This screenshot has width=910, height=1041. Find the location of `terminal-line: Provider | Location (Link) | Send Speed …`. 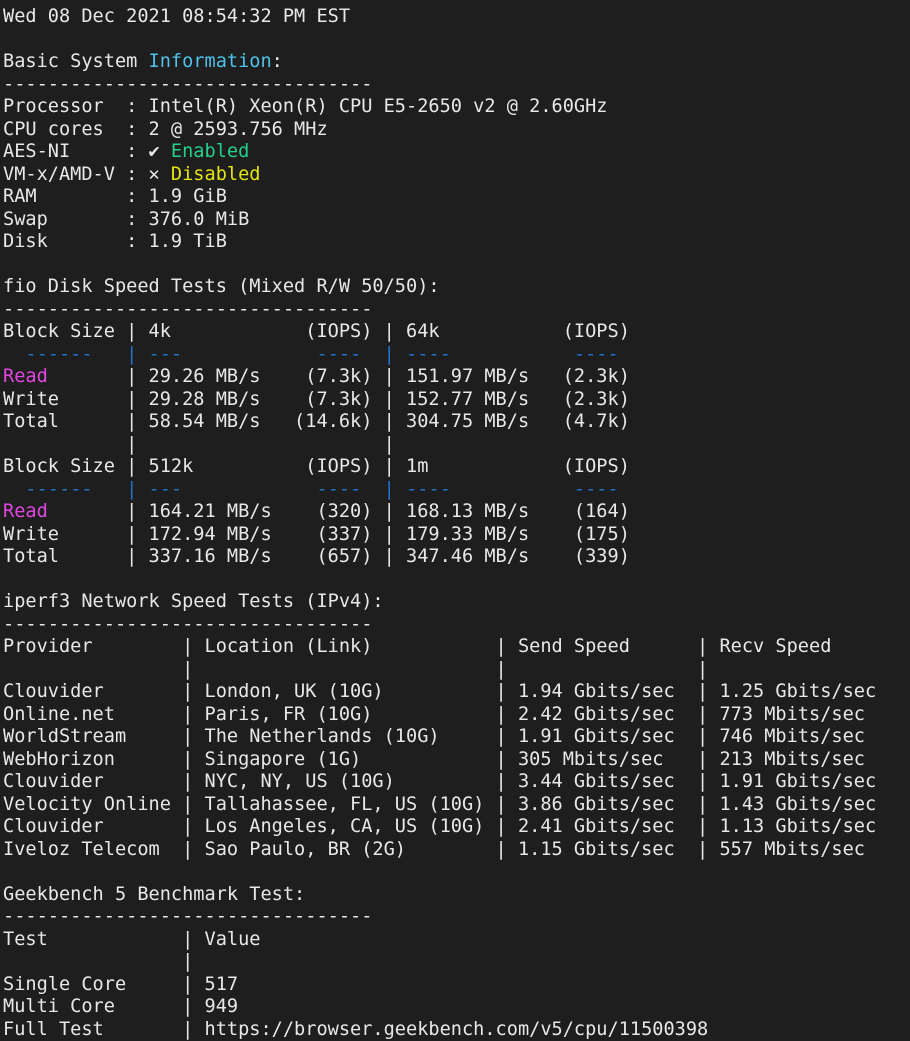

terminal-line: Provider | Location (Link) | Send Speed … is located at coordinates (439, 647).